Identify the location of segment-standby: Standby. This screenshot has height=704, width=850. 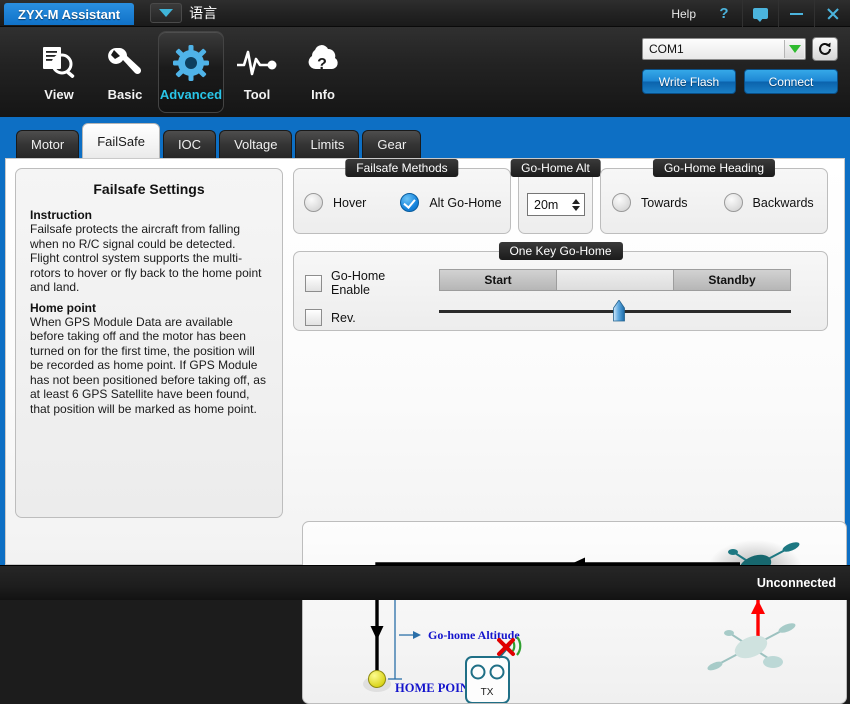
(732, 280).